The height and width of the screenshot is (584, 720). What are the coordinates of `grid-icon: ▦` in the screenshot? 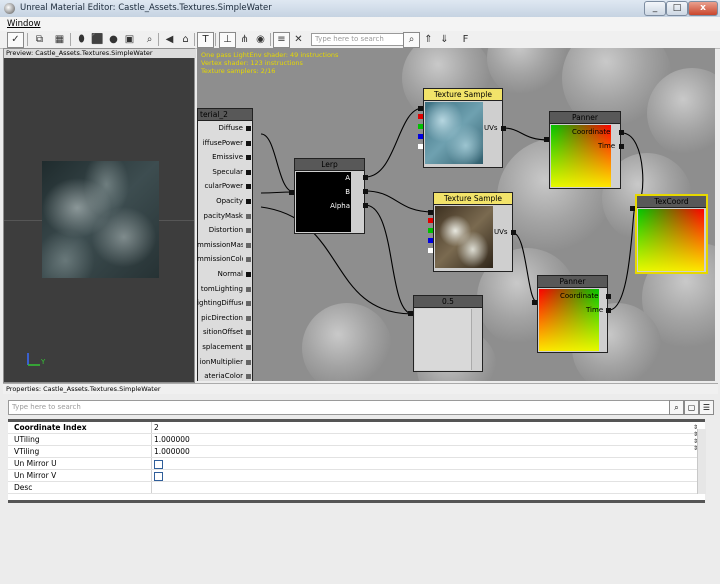 It's located at (59, 40).